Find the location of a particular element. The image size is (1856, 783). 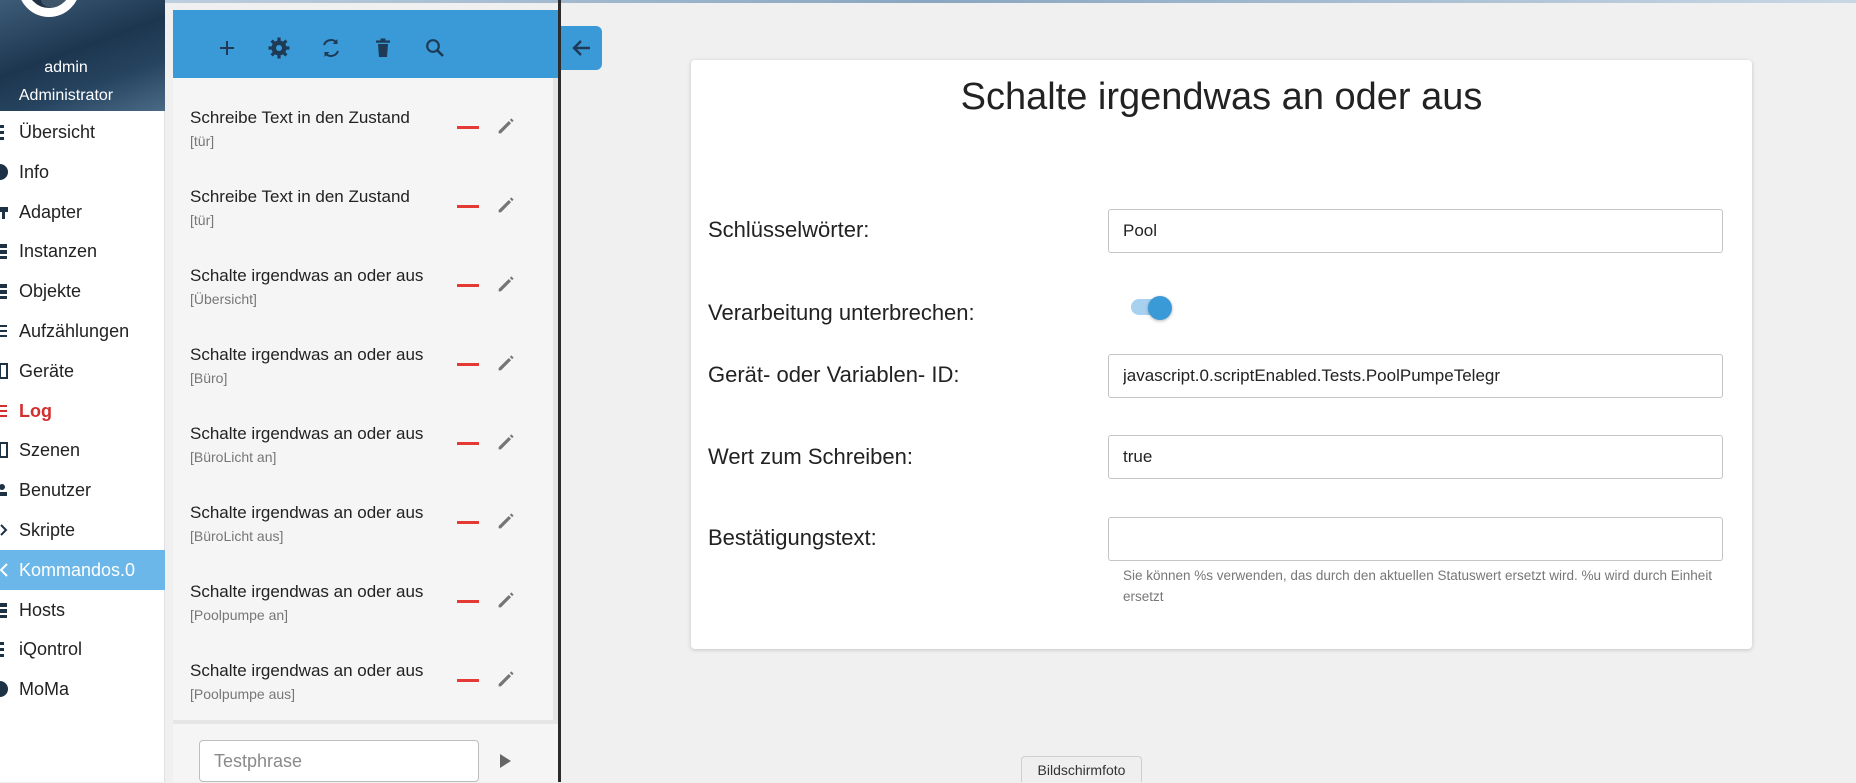

rule-list-item: Schalte irgendwas an oder aus [Übersicht] is located at coordinates (363, 275).